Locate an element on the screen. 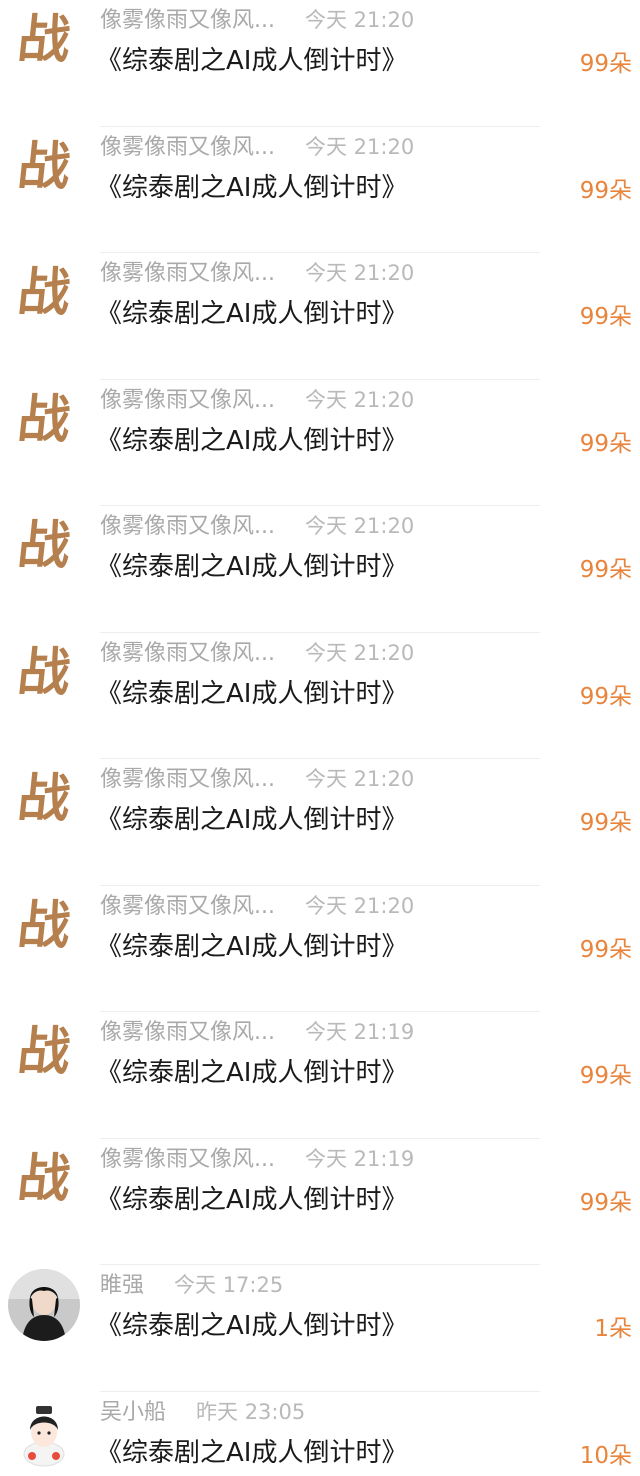 Image resolution: width=640 pixels, height=1476 pixels. user-avatar-cartoon is located at coordinates (44, 1431).